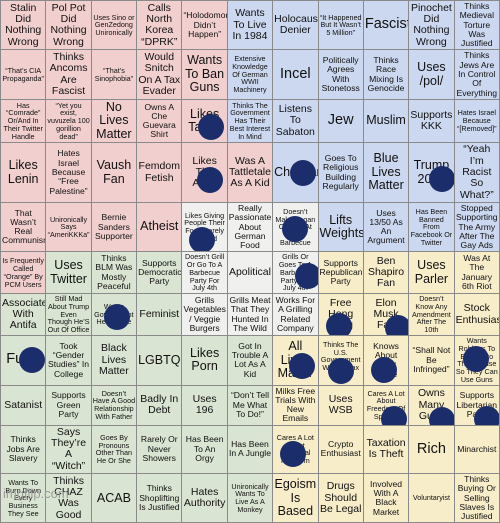  Describe the element at coordinates (114, 227) in the screenshot. I see `bingo-cell: Bernie Sanders Supporter` at that location.